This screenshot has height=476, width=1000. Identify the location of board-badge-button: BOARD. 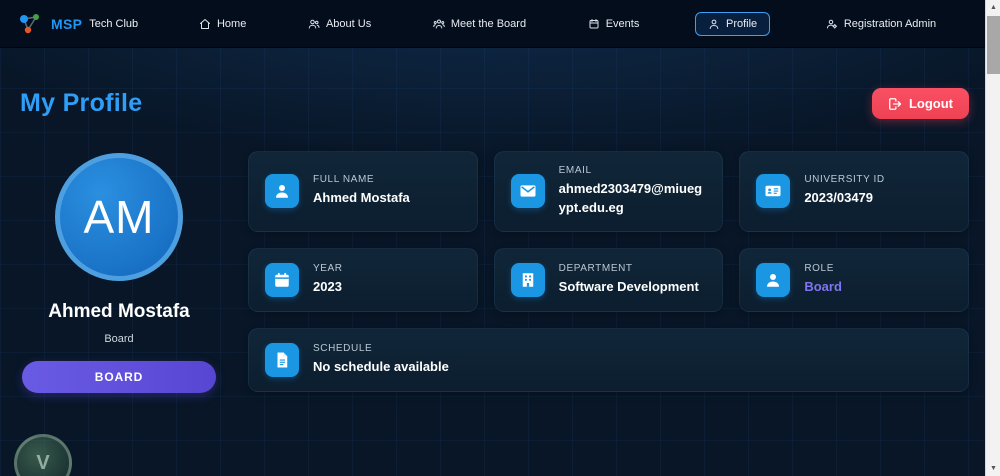
(119, 377).